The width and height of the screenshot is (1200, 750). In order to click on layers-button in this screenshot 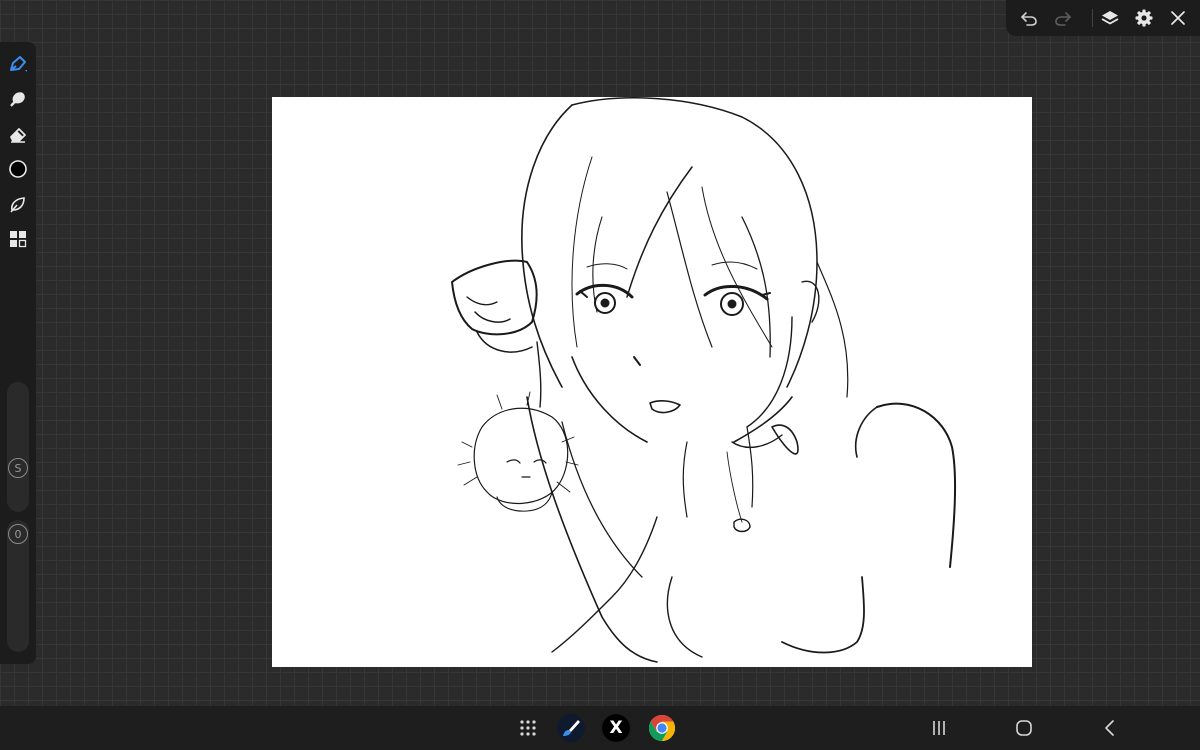, I will do `click(1110, 18)`.